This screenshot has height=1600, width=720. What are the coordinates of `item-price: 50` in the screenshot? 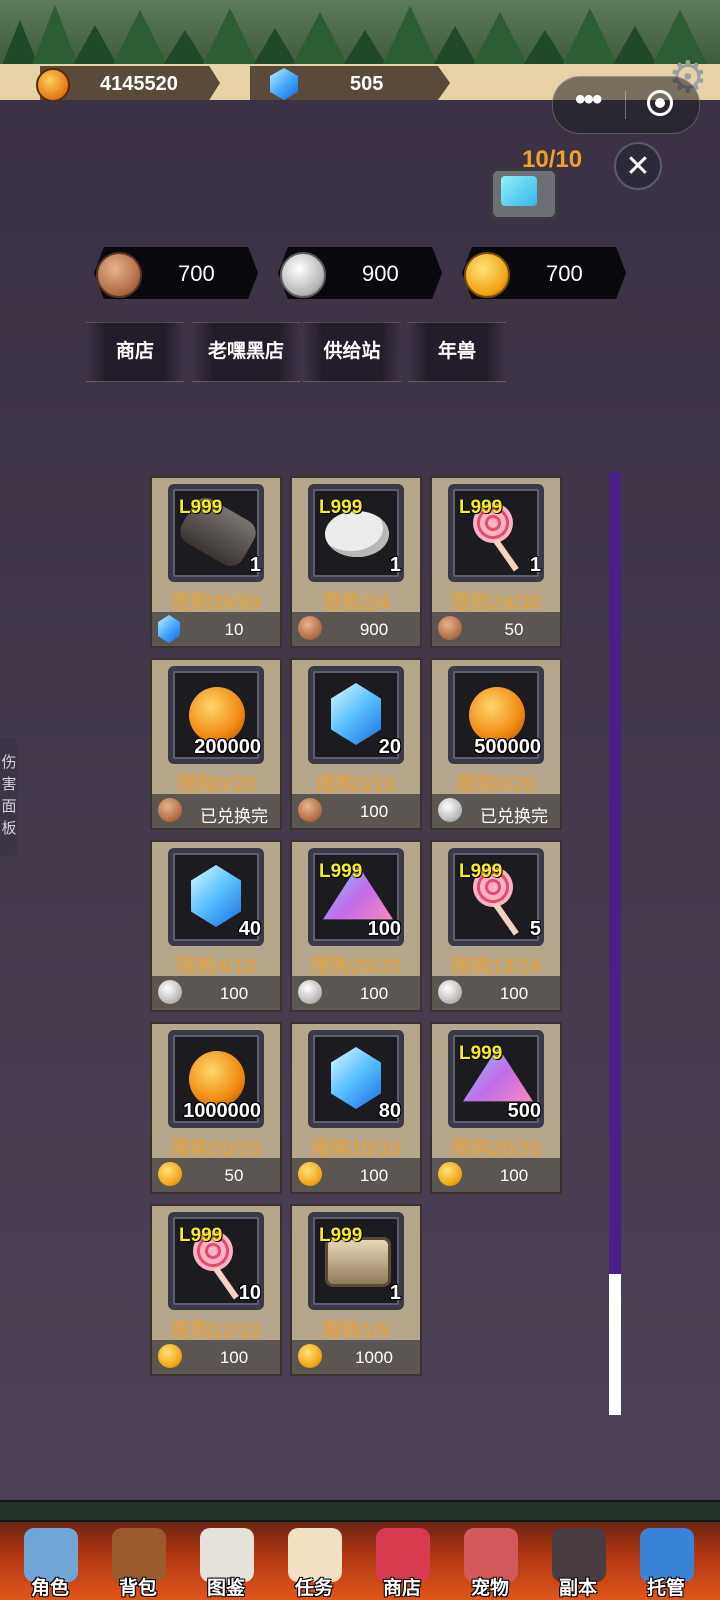 It's located at (514, 629).